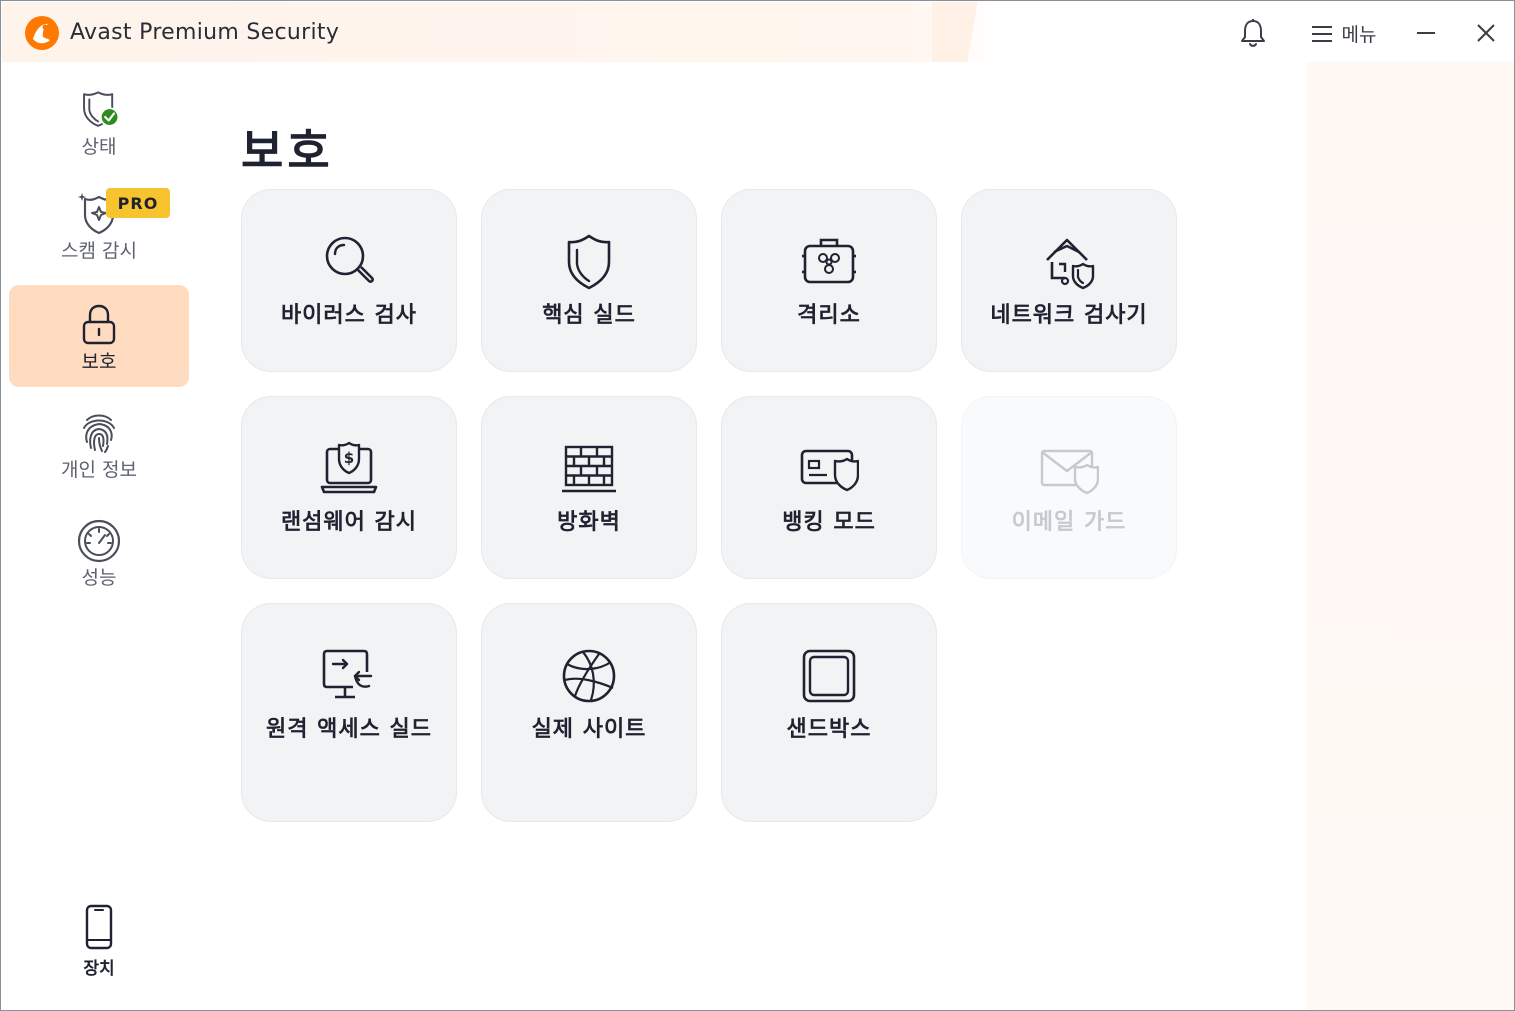  Describe the element at coordinates (829, 712) in the screenshot. I see `tile-sandbox: 샌드박스` at that location.